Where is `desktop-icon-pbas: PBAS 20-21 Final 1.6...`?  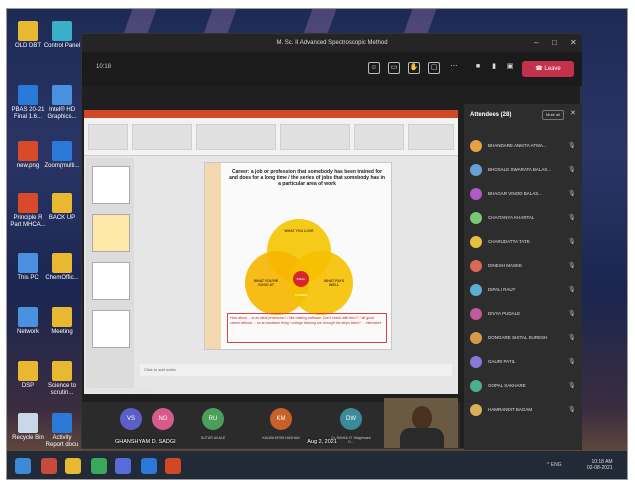
desktop-icon-pbas: PBAS 20-21 Final 1.6... is located at coordinates (28, 103).